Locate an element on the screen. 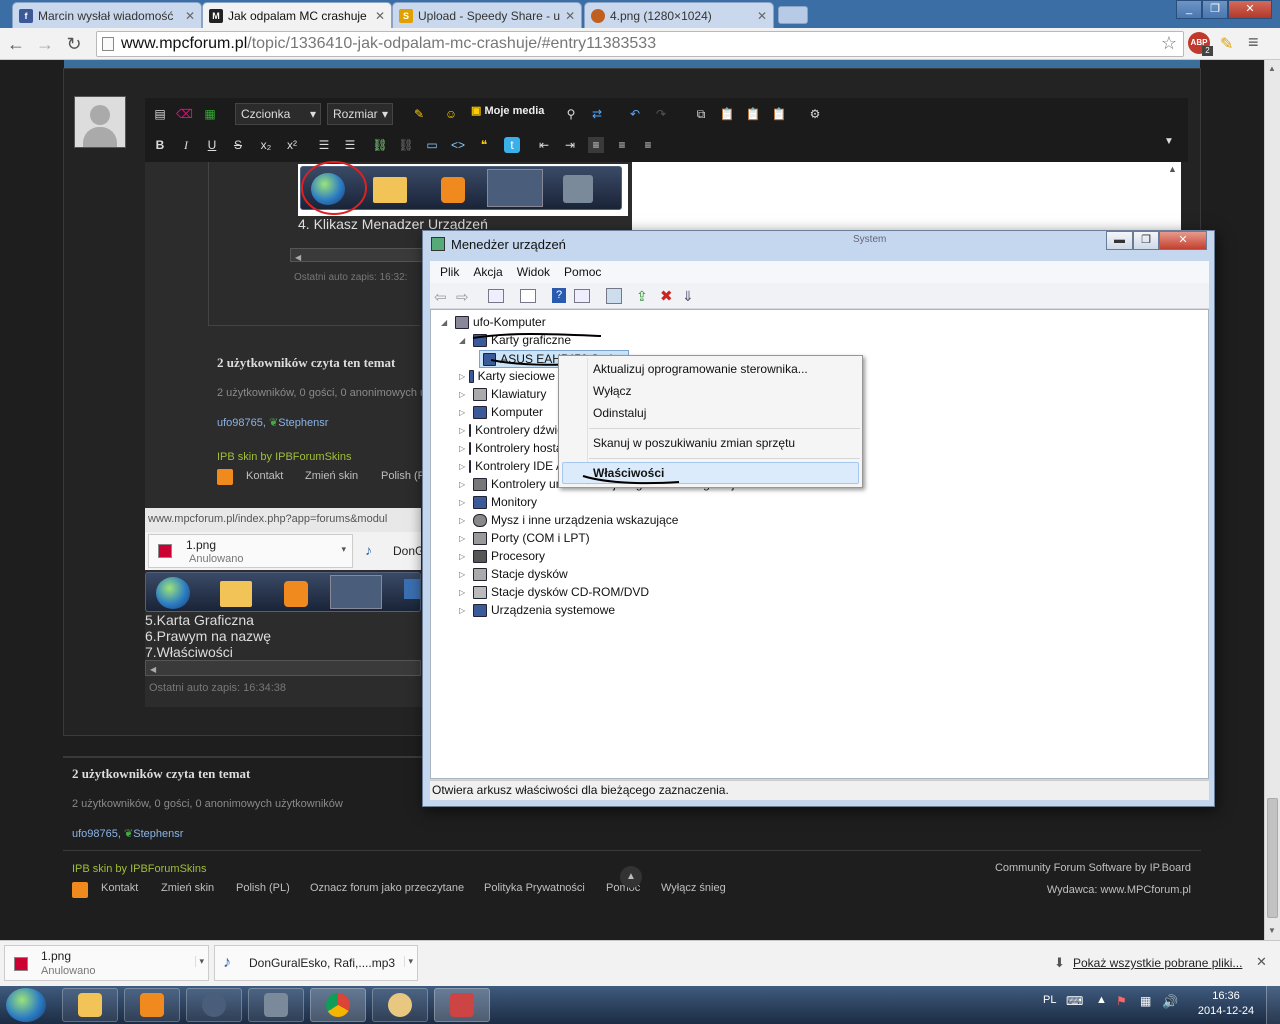  menu-icon: ≡ is located at coordinates (1253, 42).